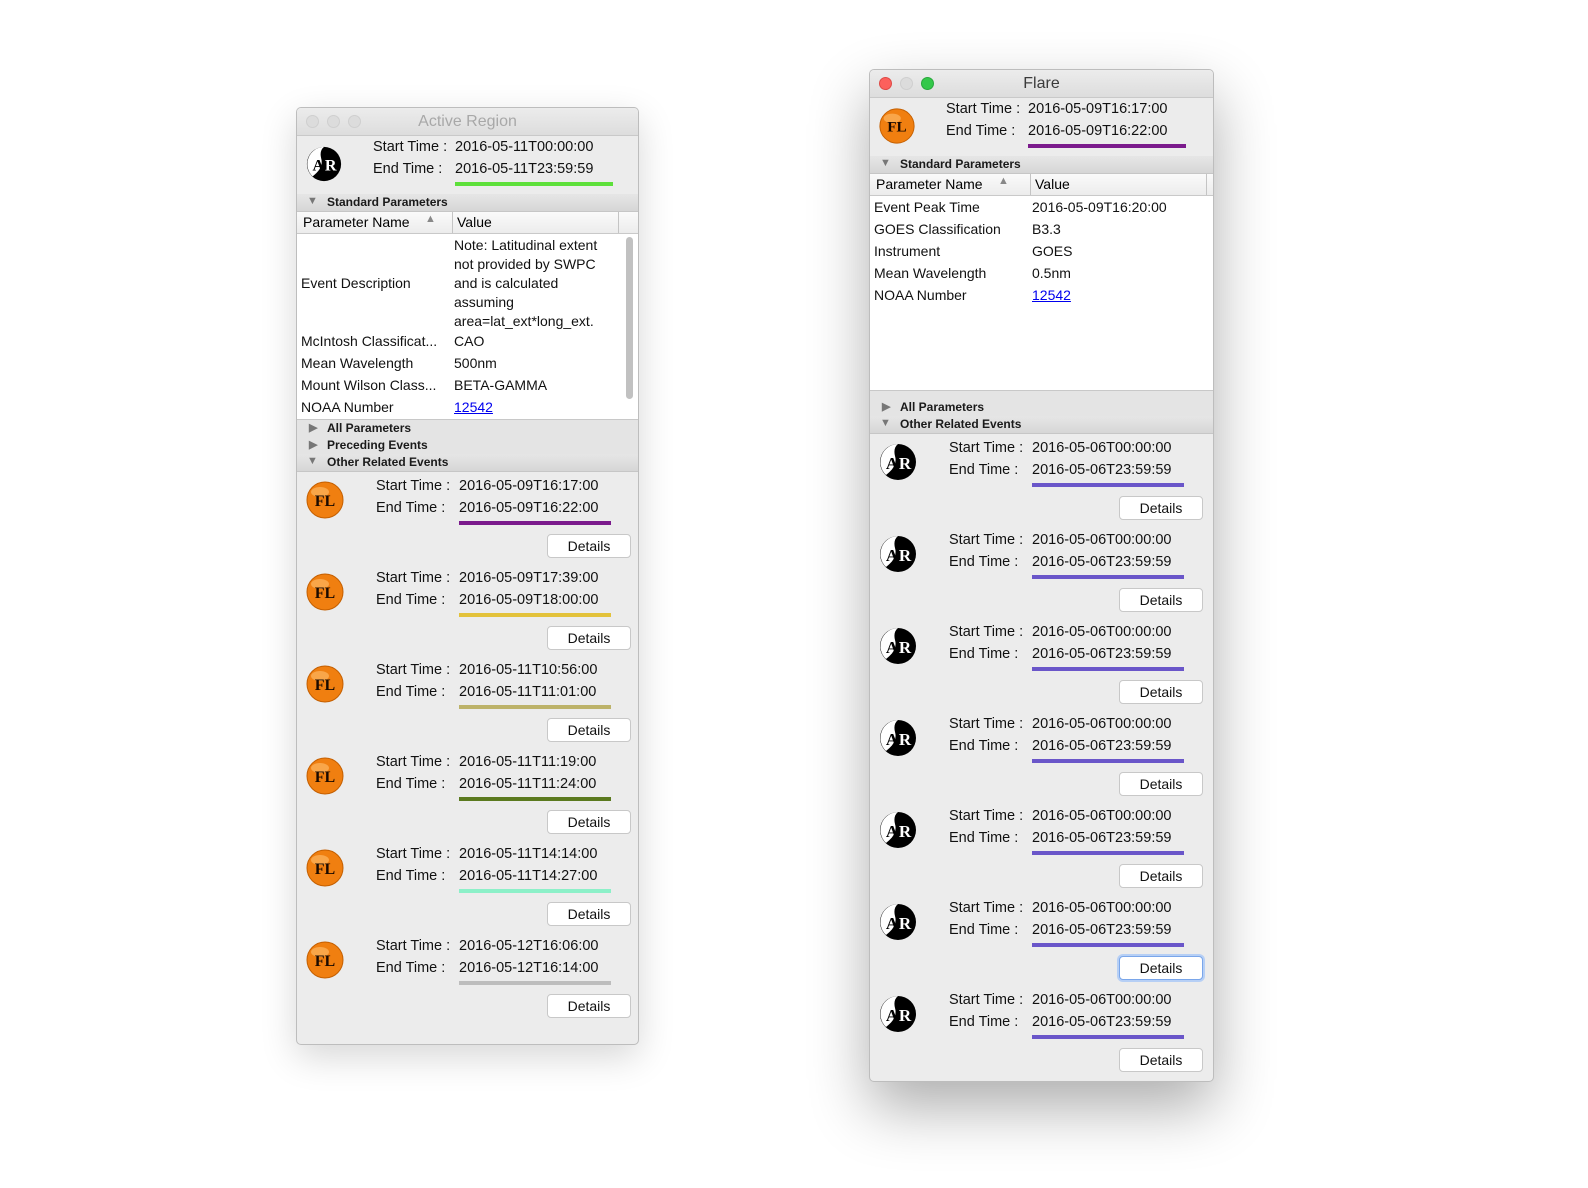 This screenshot has height=1188, width=1588. What do you see at coordinates (469, 341) in the screenshot?
I see `param-value: CAO` at bounding box center [469, 341].